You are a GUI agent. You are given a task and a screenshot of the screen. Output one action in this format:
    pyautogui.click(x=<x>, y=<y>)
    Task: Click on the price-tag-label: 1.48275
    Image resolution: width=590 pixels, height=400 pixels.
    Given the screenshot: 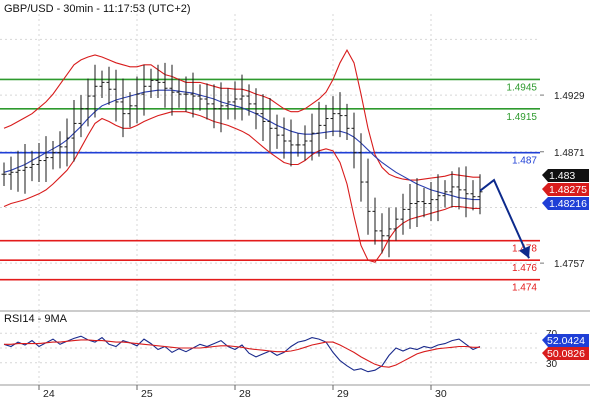 What is the action you would take?
    pyautogui.click(x=568, y=190)
    